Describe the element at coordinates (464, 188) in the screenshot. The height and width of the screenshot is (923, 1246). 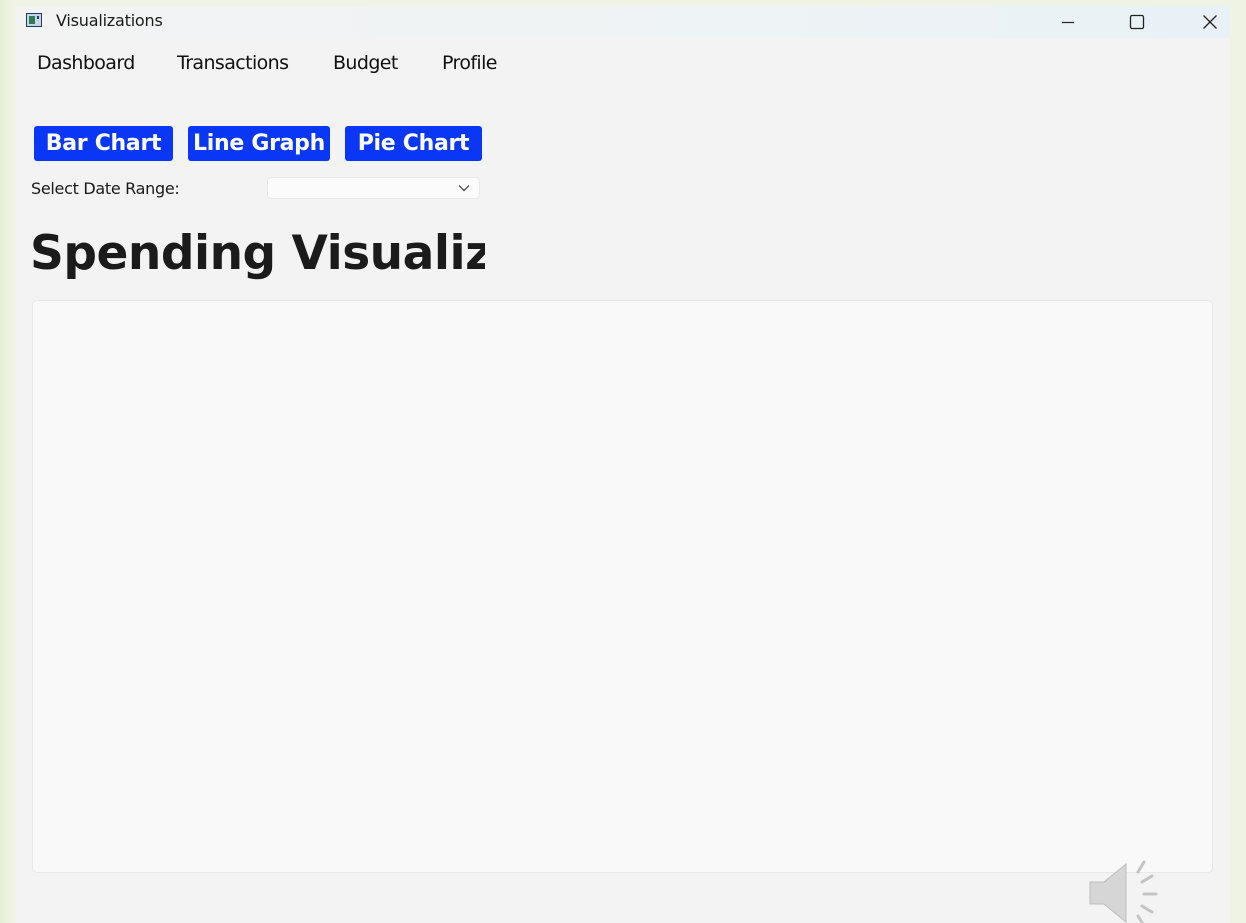
I see `chevron-down-icon` at that location.